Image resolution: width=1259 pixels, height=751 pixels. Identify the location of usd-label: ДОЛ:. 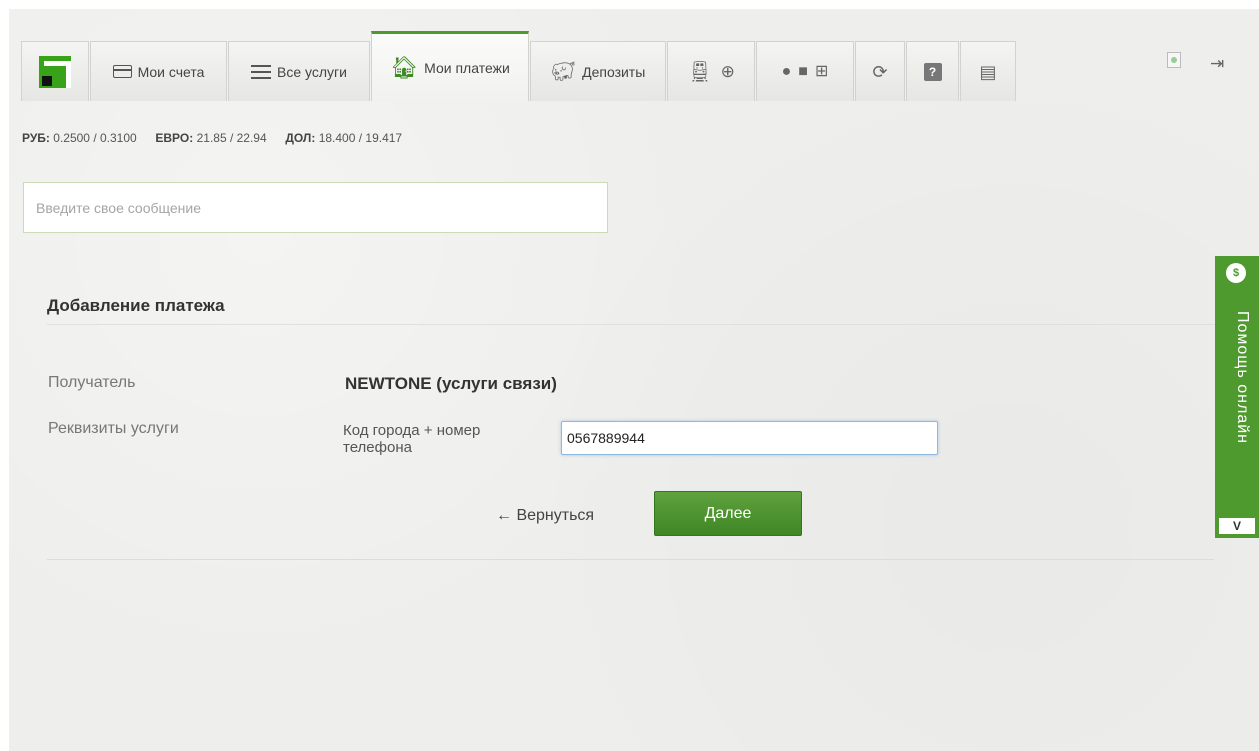
(300, 138).